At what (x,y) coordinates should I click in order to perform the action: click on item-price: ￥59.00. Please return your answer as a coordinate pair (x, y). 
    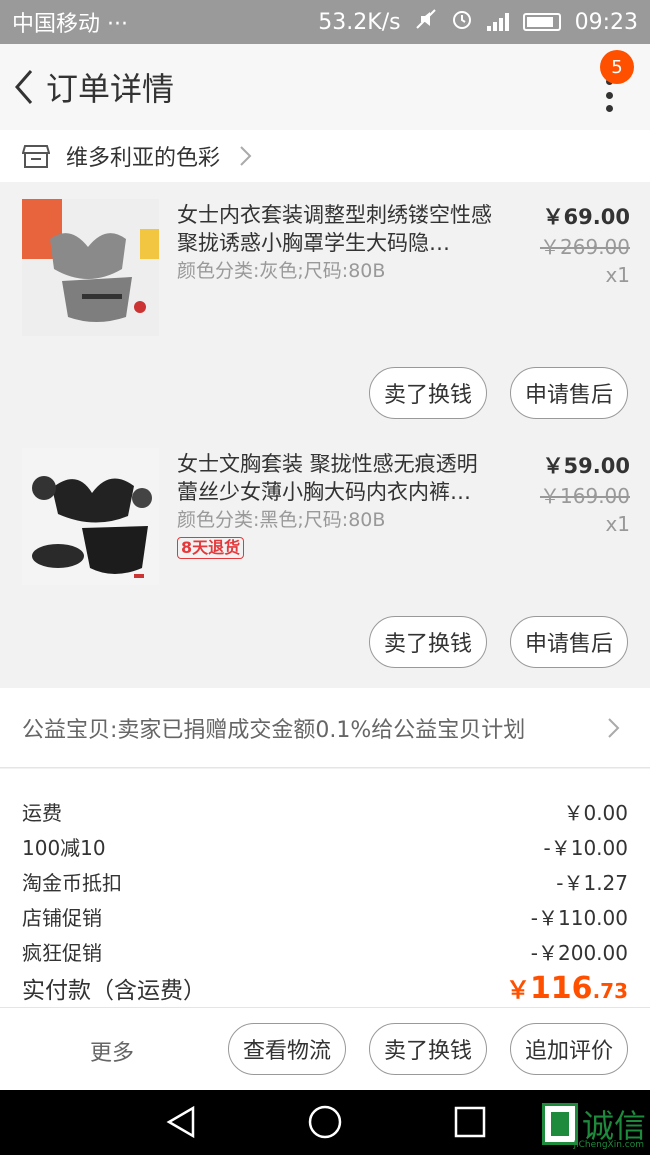
    Looking at the image, I should click on (586, 466).